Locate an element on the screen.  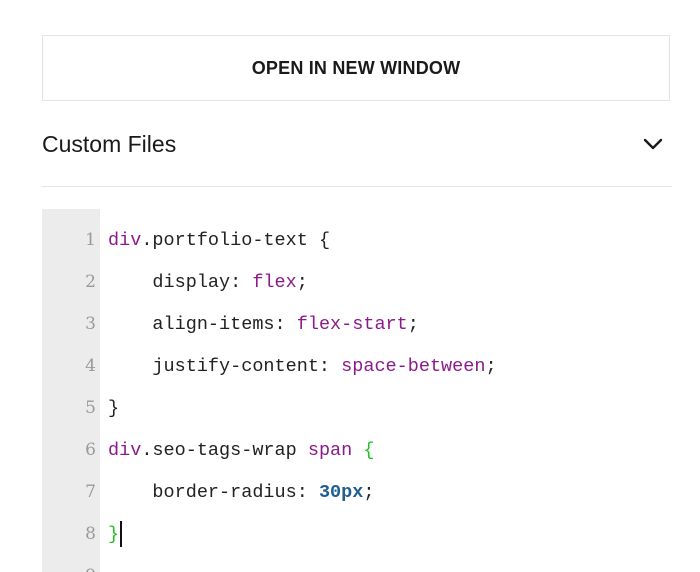
code-text: justify-content: space-between; is located at coordinates (296, 366).